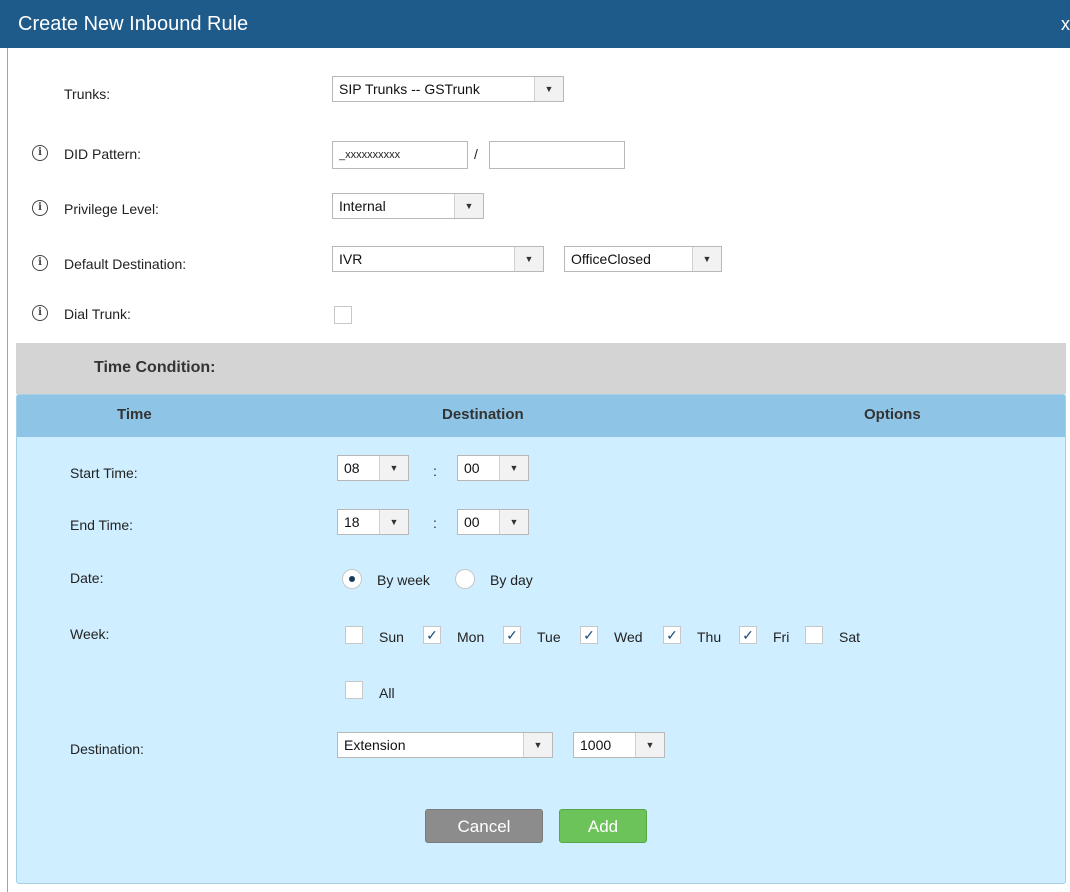 This screenshot has height=892, width=1070. What do you see at coordinates (596, 745) in the screenshot?
I see `destination-target-value: 1000` at bounding box center [596, 745].